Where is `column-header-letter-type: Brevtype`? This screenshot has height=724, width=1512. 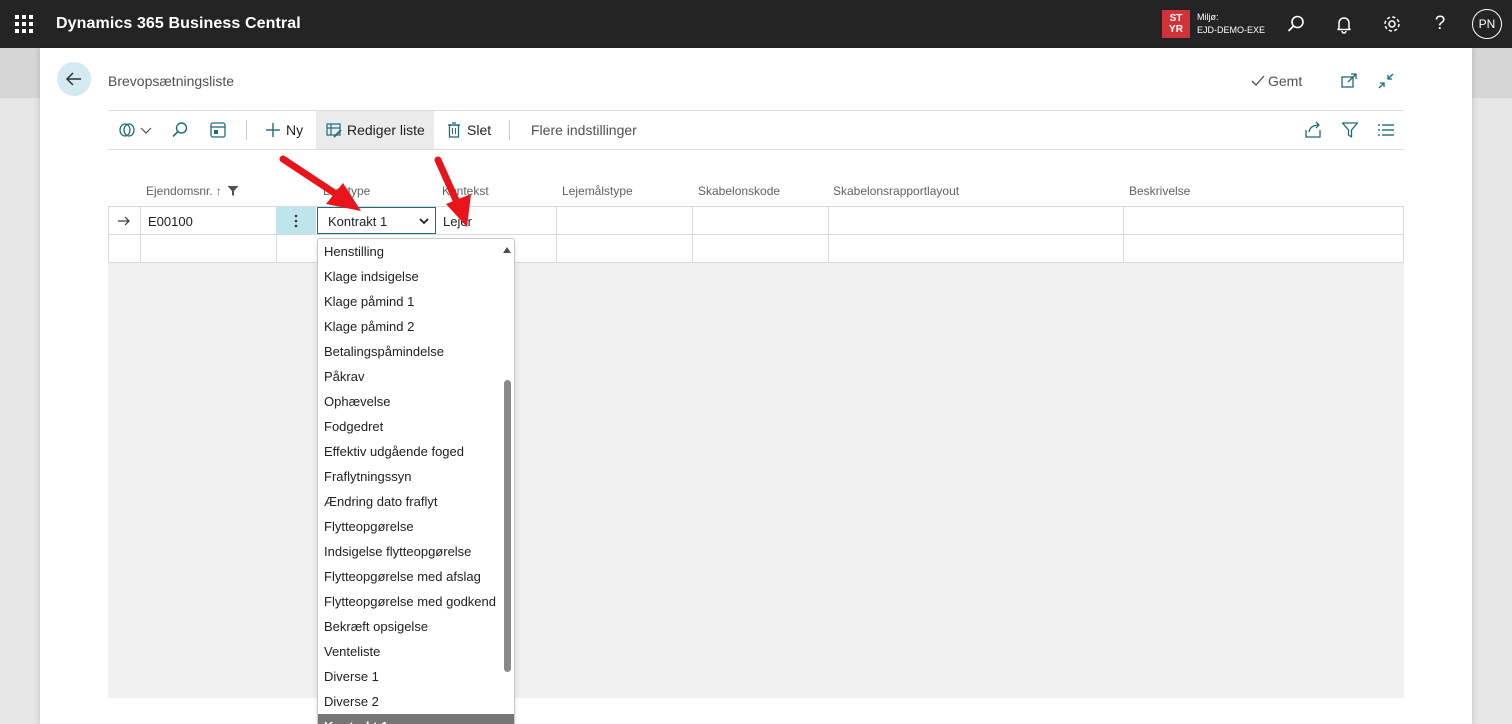
column-header-letter-type: Brevtype is located at coordinates (346, 191).